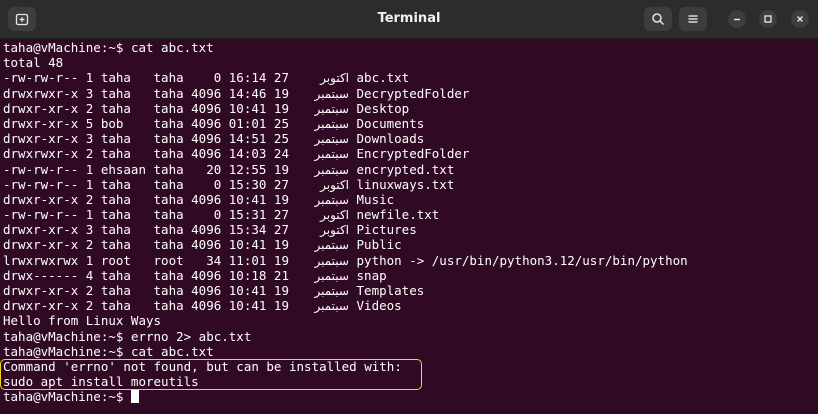 The image size is (818, 414). I want to click on listing-filename: DecryptedFolder, so click(413, 93).